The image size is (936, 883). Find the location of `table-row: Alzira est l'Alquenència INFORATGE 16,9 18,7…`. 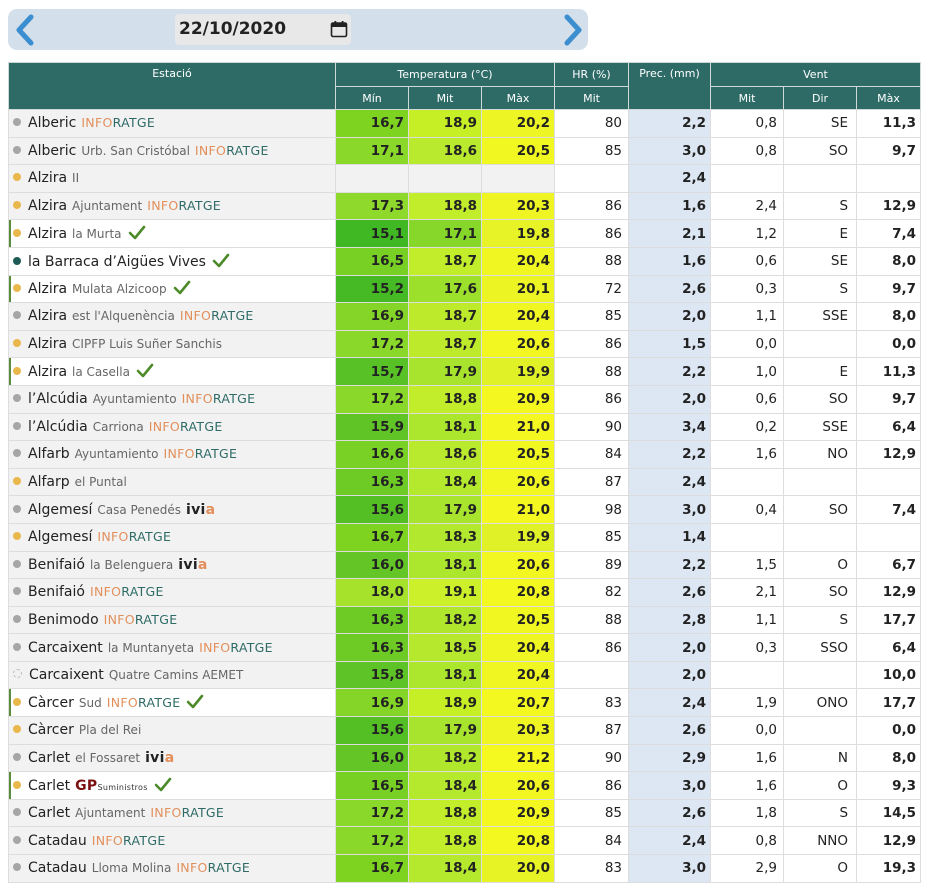

table-row: Alzira est l'Alquenència INFORATGE 16,9 18,7… is located at coordinates (465, 316).